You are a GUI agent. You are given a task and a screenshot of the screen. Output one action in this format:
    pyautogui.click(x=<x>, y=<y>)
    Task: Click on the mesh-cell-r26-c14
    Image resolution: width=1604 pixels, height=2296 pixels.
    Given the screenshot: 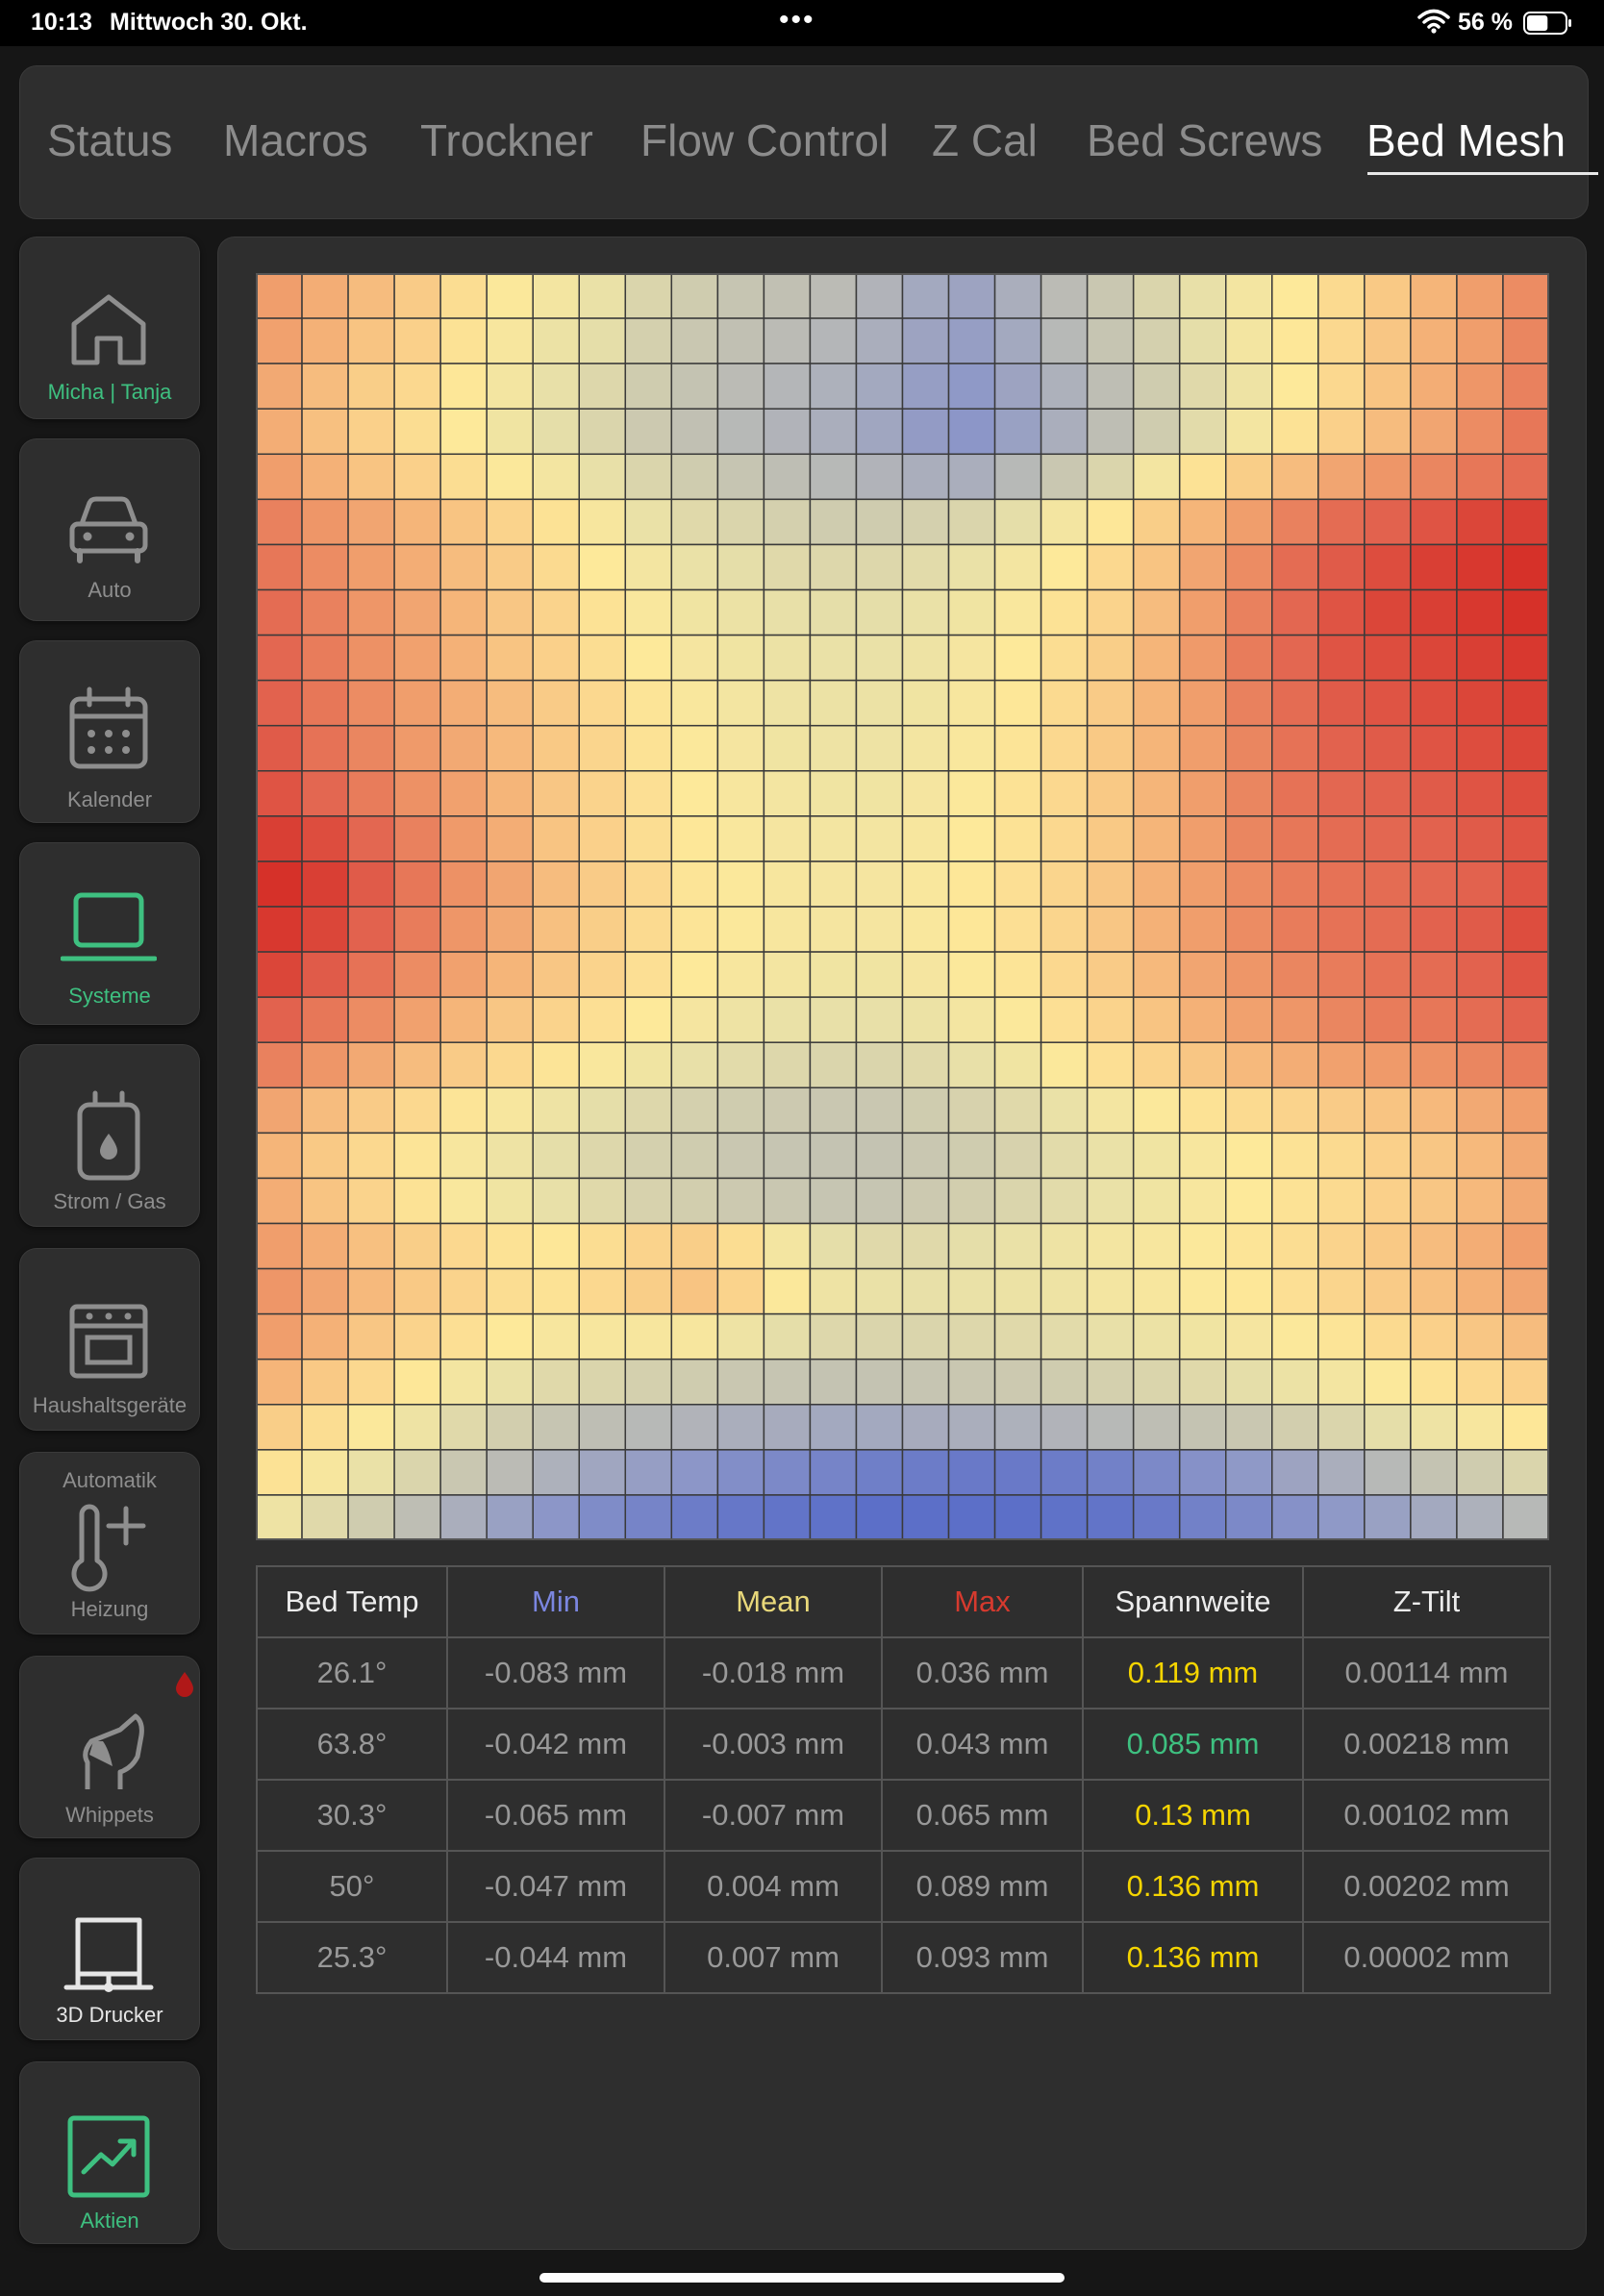 What is the action you would take?
    pyautogui.click(x=925, y=1472)
    